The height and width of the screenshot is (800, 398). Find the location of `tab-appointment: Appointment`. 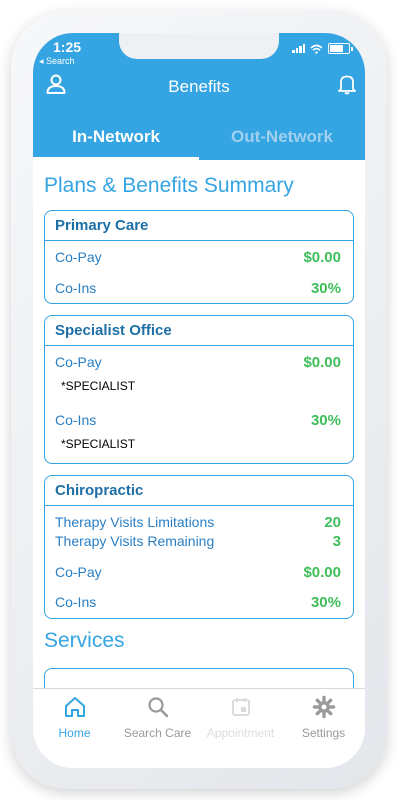

tab-appointment: Appointment is located at coordinates (240, 728).